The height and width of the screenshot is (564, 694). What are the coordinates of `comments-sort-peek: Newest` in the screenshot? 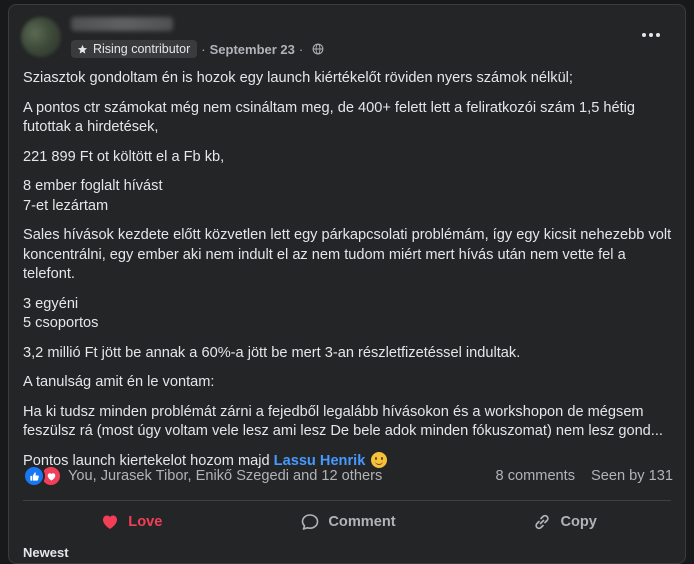 It's located at (53, 551).